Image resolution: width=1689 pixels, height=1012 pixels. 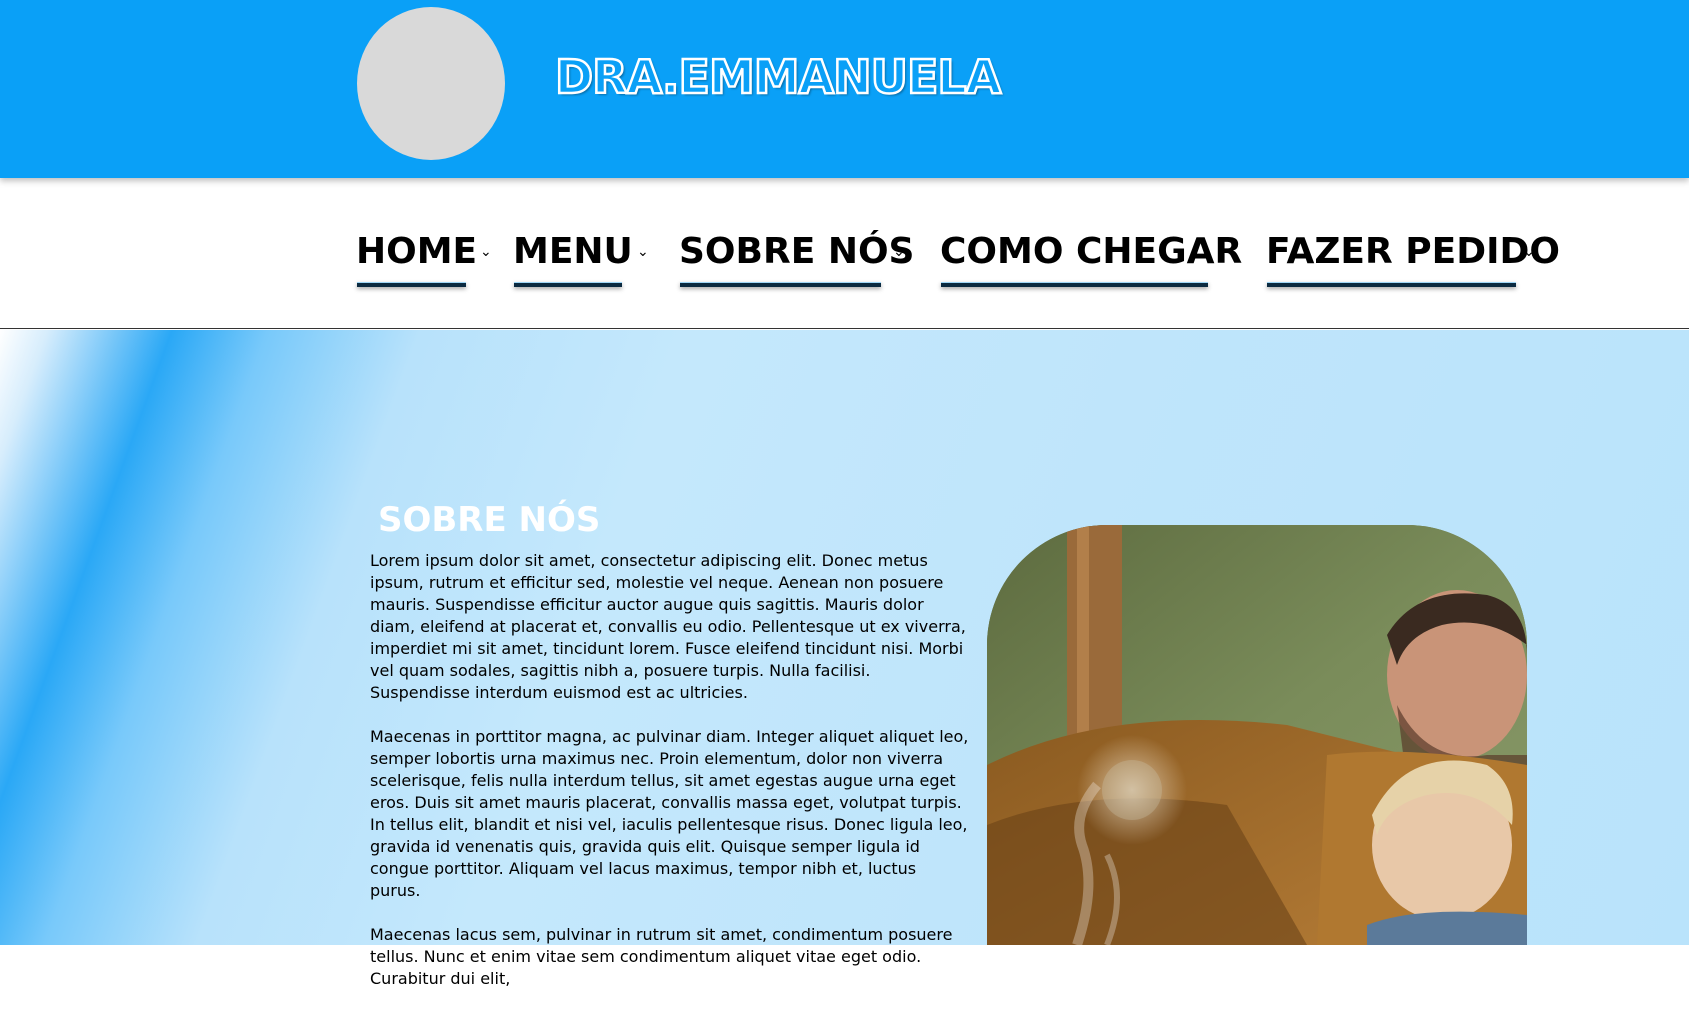 What do you see at coordinates (573, 251) in the screenshot?
I see `nav-label-menu: MENU` at bounding box center [573, 251].